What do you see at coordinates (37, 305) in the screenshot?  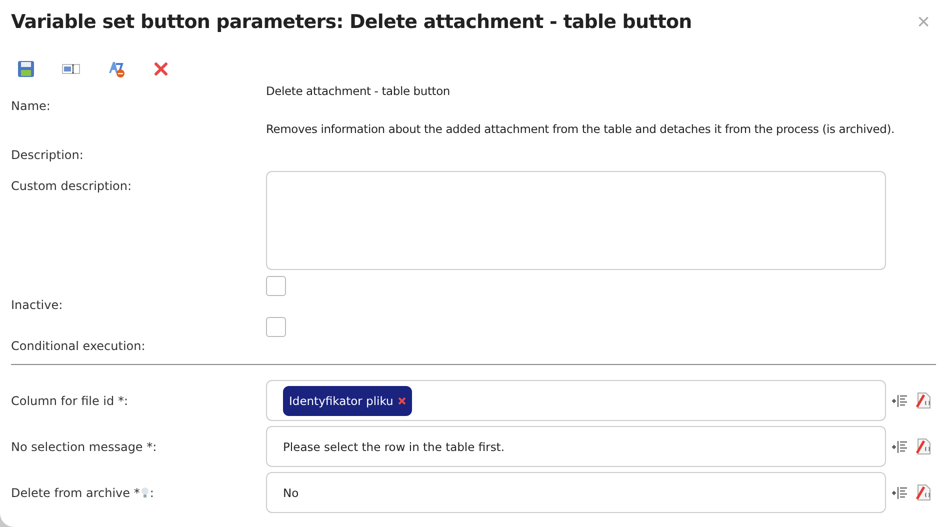 I see `field-label: Inactive:` at bounding box center [37, 305].